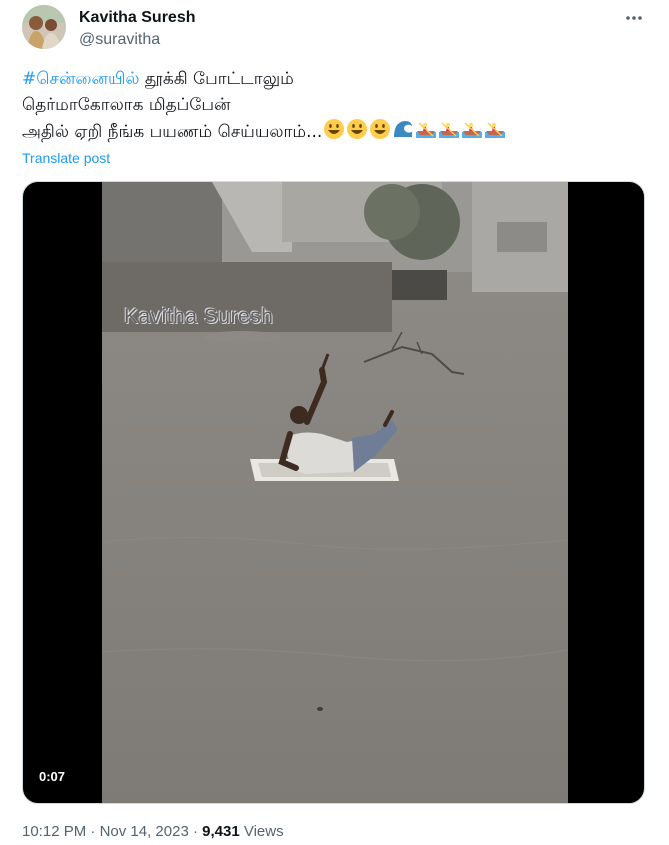  Describe the element at coordinates (337, 79) in the screenshot. I see `tweet-line-1: #சென்னையில் தூக்கி போட்டாலும்` at that location.